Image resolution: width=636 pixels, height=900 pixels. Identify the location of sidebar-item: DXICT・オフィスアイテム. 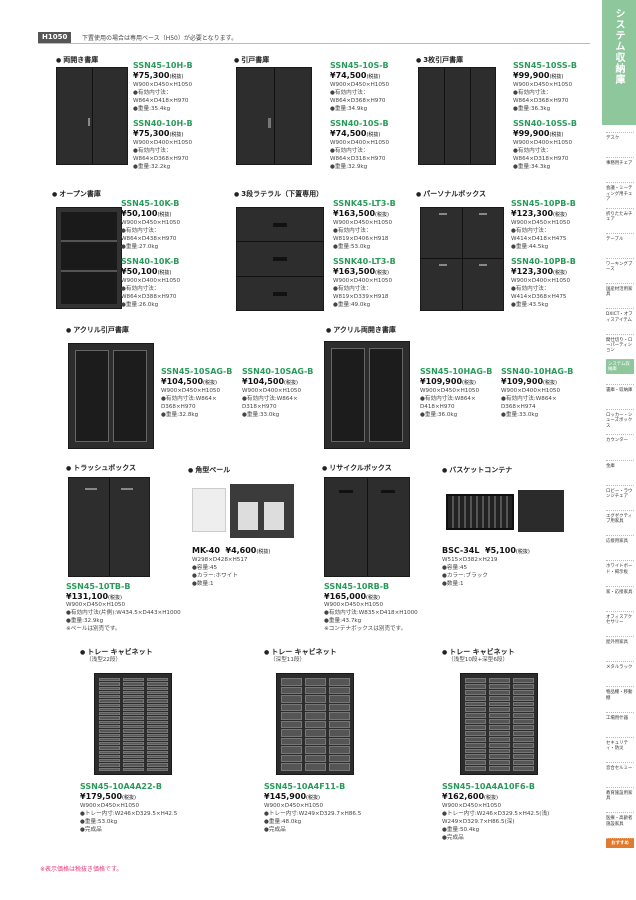
(620, 315).